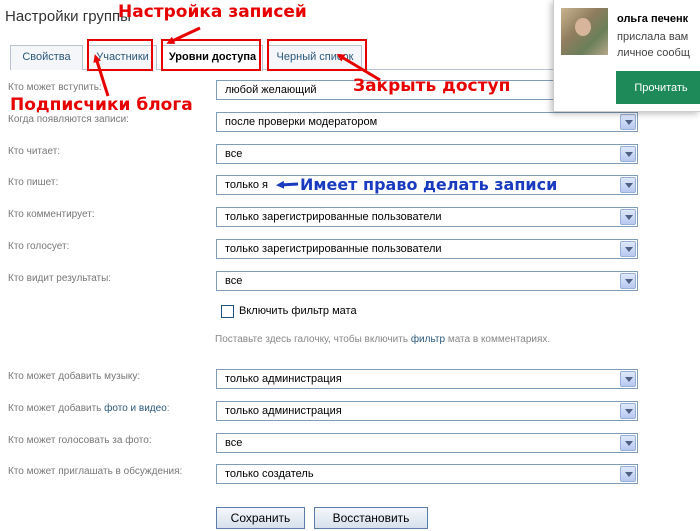 This screenshot has height=531, width=700. I want to click on field-label: Кто может голосовать за фото:, so click(80, 440).